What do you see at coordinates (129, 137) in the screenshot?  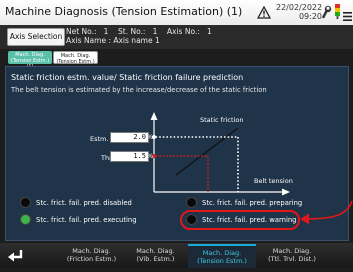 I see `estm-value-field: 2.0` at bounding box center [129, 137].